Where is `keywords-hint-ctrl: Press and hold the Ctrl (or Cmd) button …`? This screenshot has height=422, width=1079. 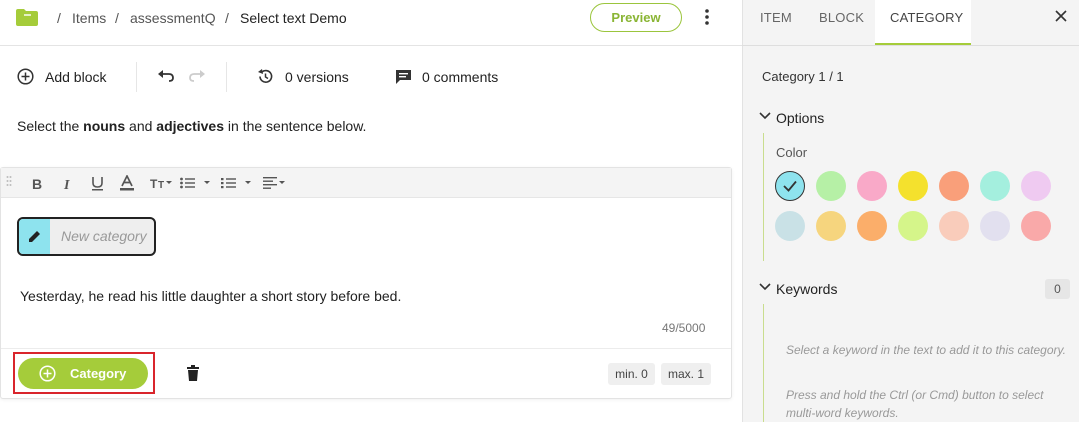 keywords-hint-ctrl: Press and hold the Ctrl (or Cmd) button … is located at coordinates (915, 404).